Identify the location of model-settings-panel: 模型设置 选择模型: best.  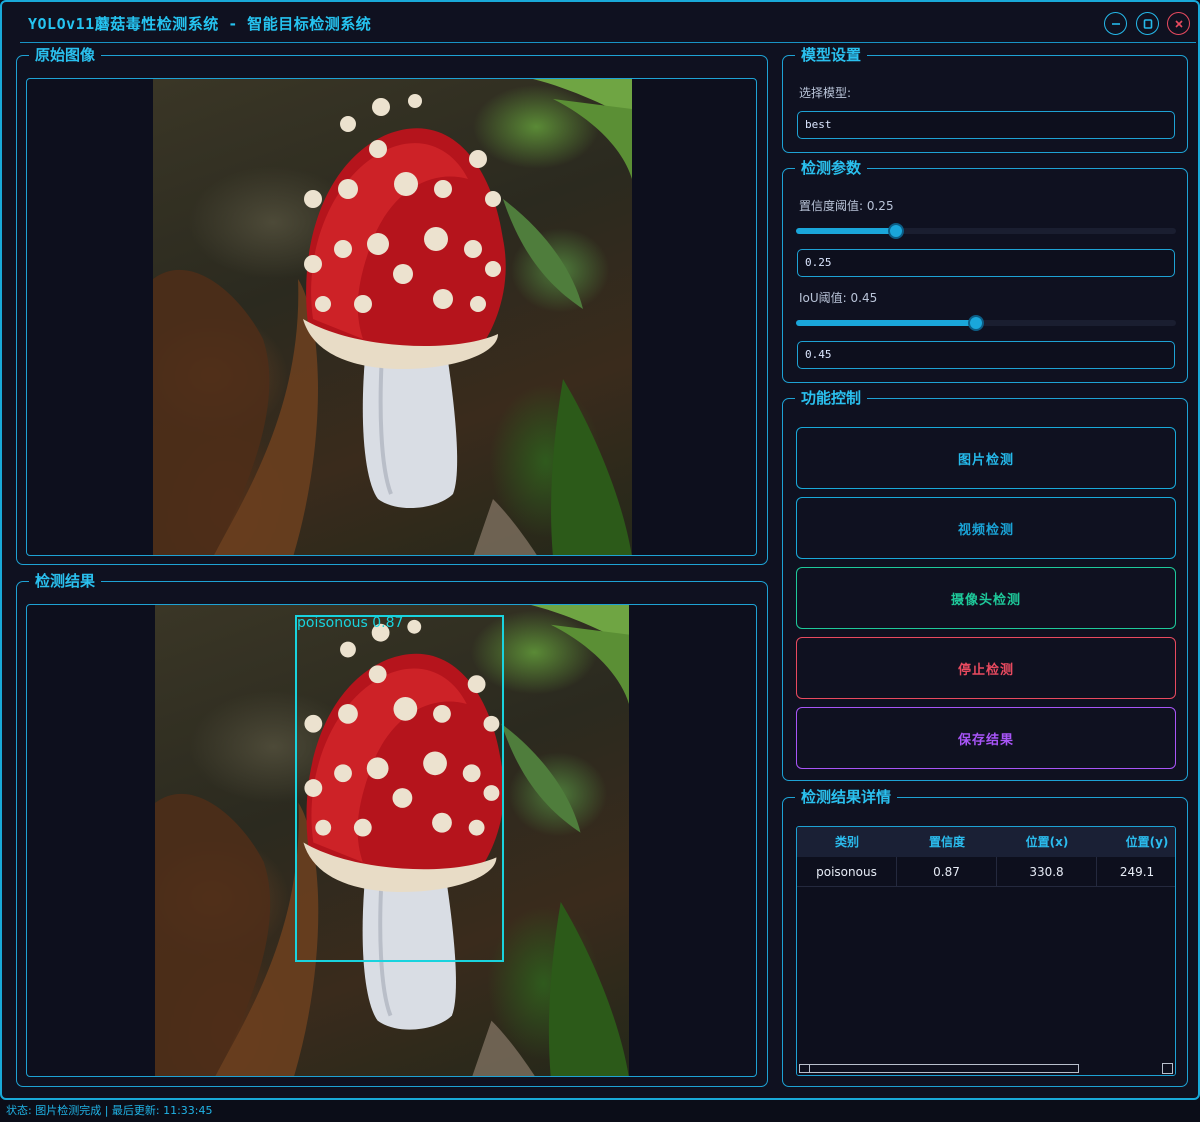
(985, 99).